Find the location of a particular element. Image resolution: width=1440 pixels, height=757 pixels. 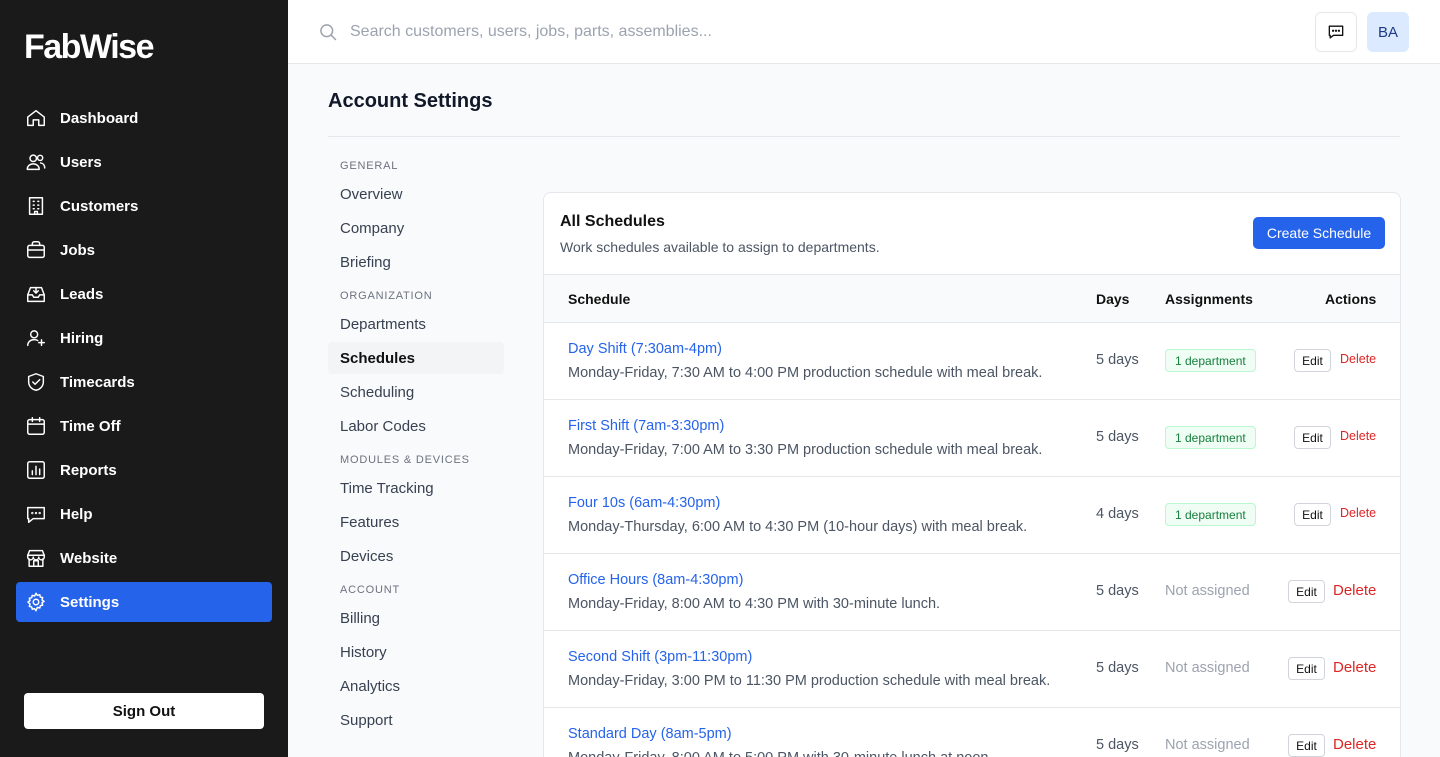

subnav-item-history: History is located at coordinates (416, 652).